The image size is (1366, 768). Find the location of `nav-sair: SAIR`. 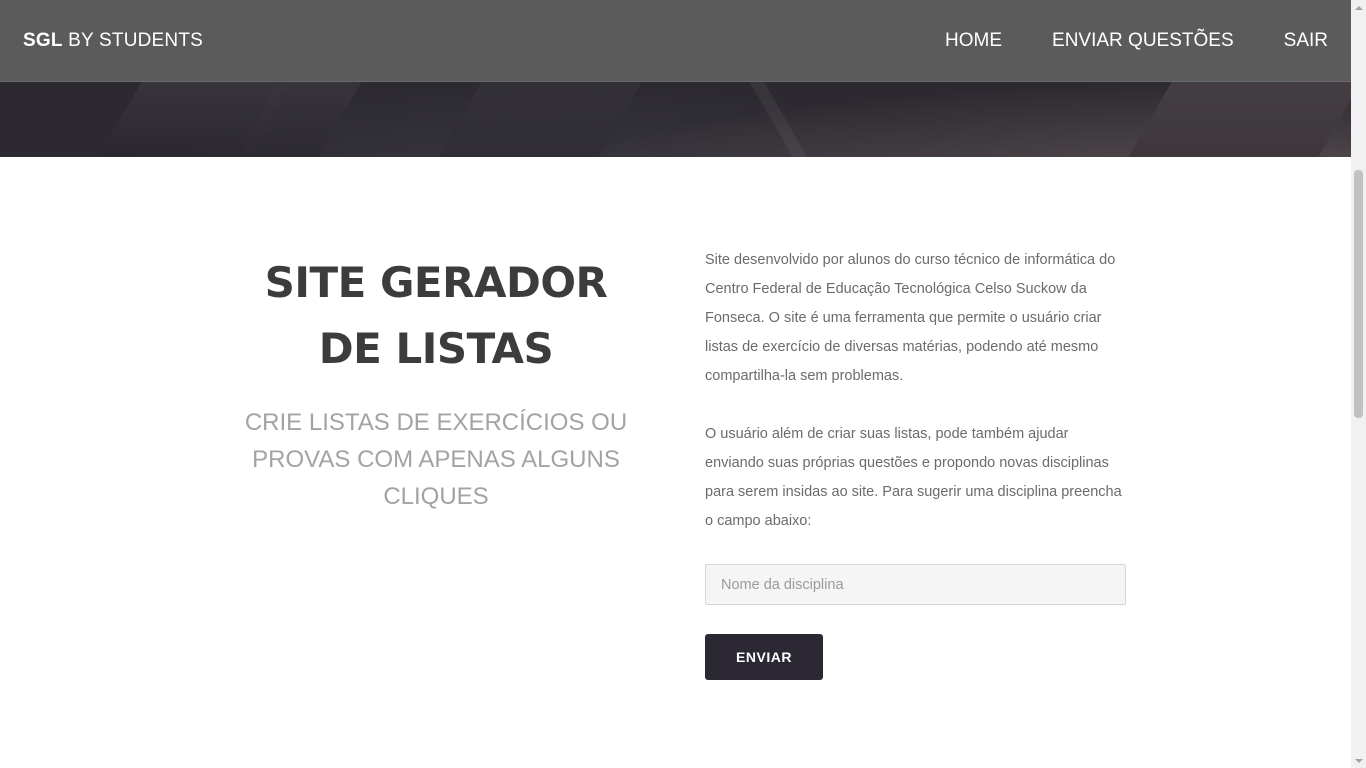

nav-sair: SAIR is located at coordinates (1306, 41).